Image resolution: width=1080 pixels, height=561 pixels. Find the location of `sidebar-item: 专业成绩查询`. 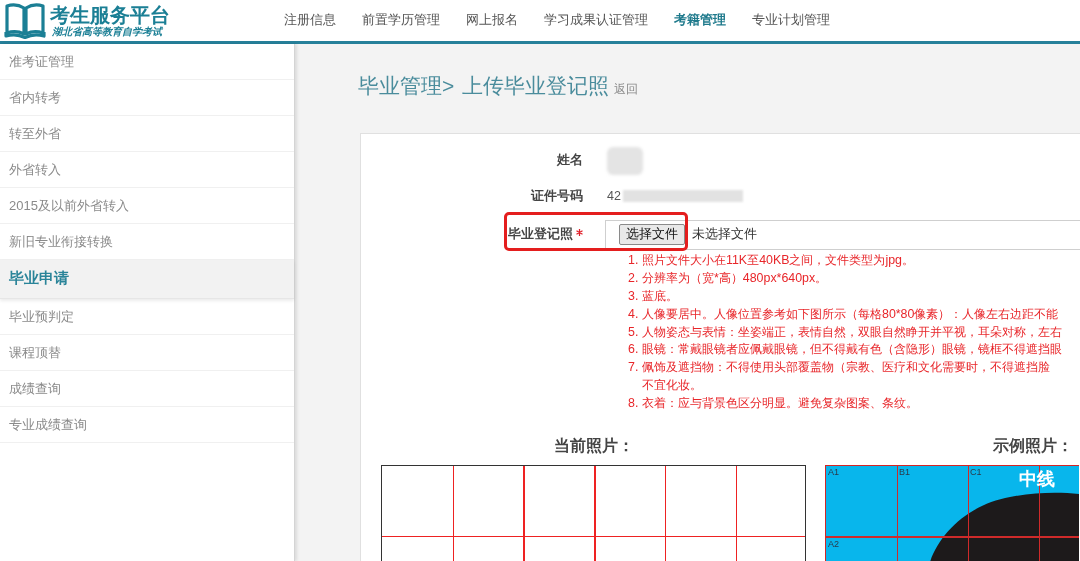

sidebar-item: 专业成绩查询 is located at coordinates (147, 425).